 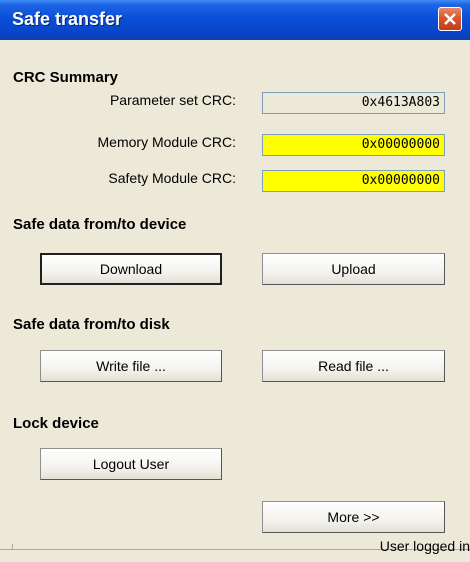 I want to click on status-text: User logged in, so click(x=424, y=546).